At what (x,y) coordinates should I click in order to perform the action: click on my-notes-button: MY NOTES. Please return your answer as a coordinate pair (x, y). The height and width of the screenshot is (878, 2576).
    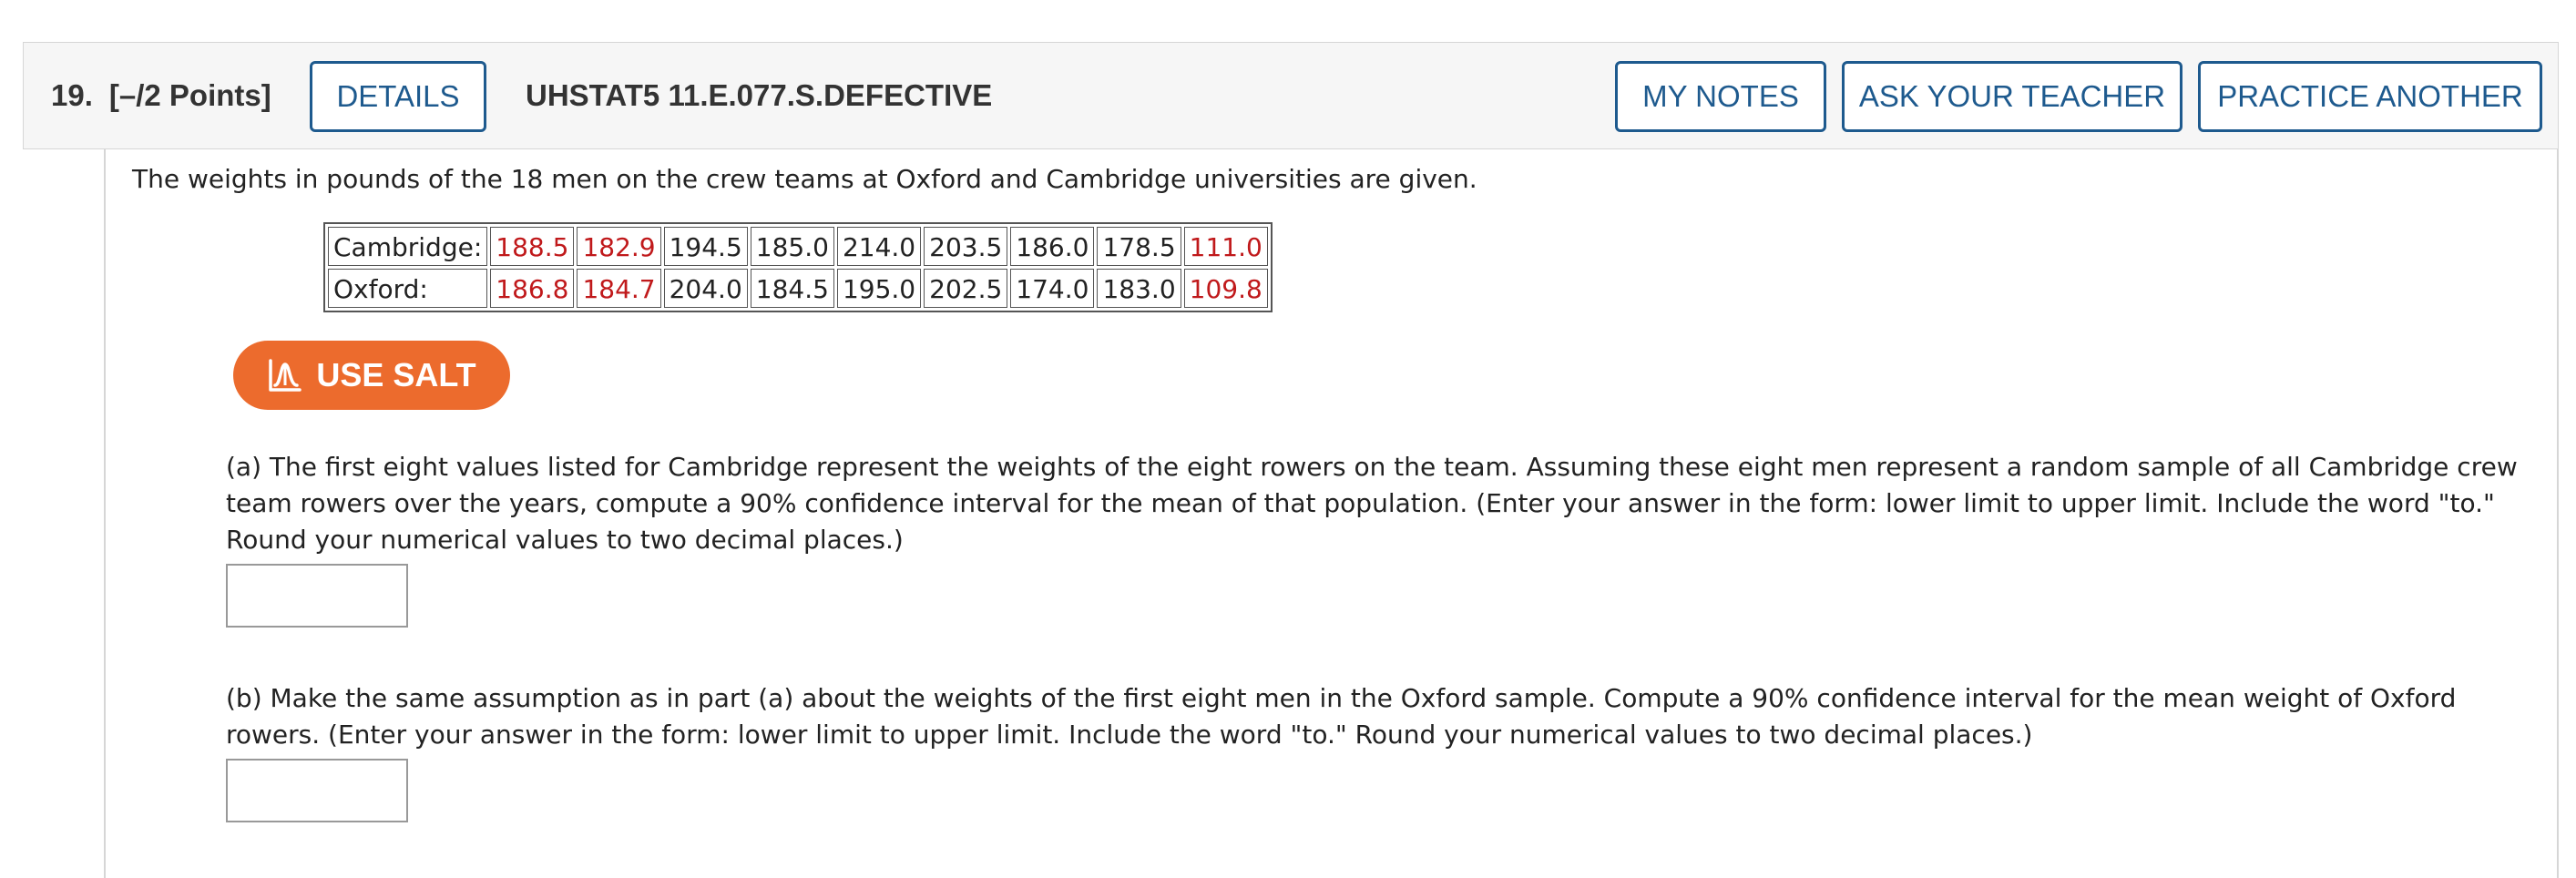
    Looking at the image, I should click on (1721, 96).